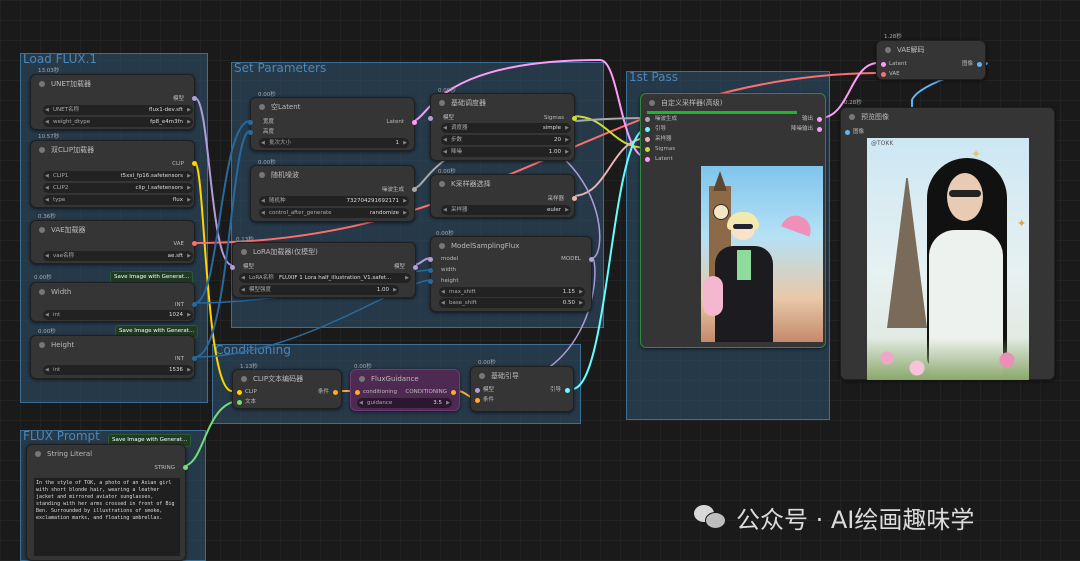 The height and width of the screenshot is (561, 1080). Describe the element at coordinates (239, 392) in the screenshot. I see `clip-input-dot` at that location.